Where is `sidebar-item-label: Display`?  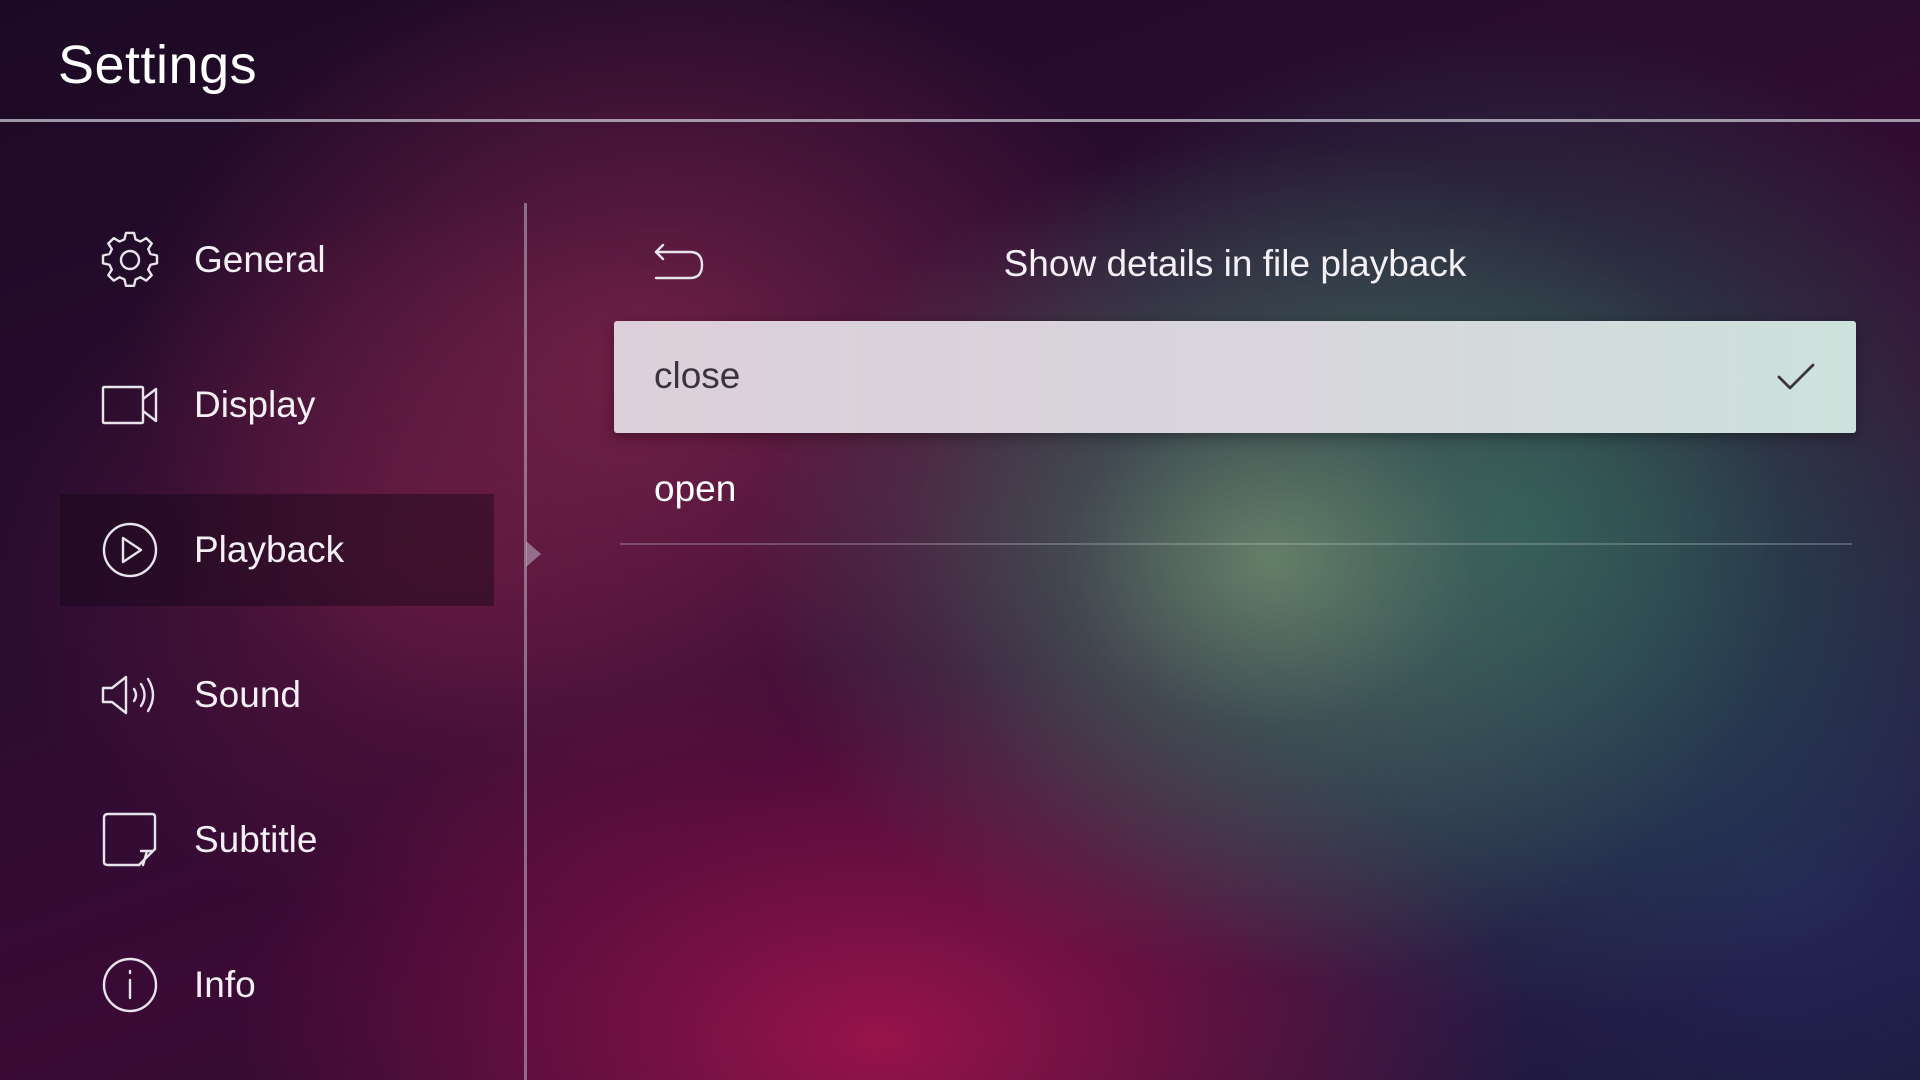
sidebar-item-label: Display is located at coordinates (255, 404).